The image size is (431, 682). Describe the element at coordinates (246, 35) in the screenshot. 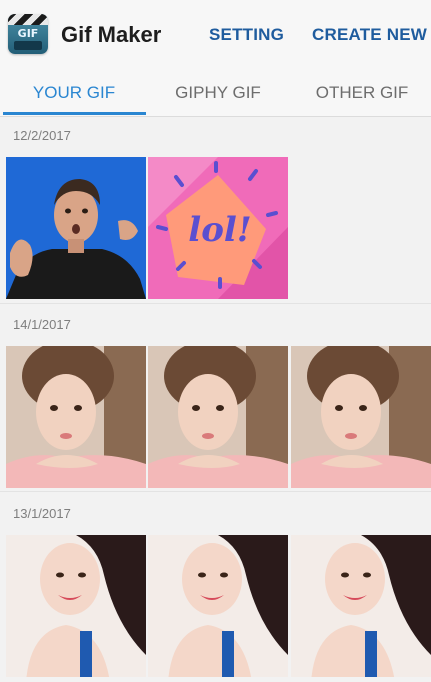

I see `setting-button: SETTING` at that location.